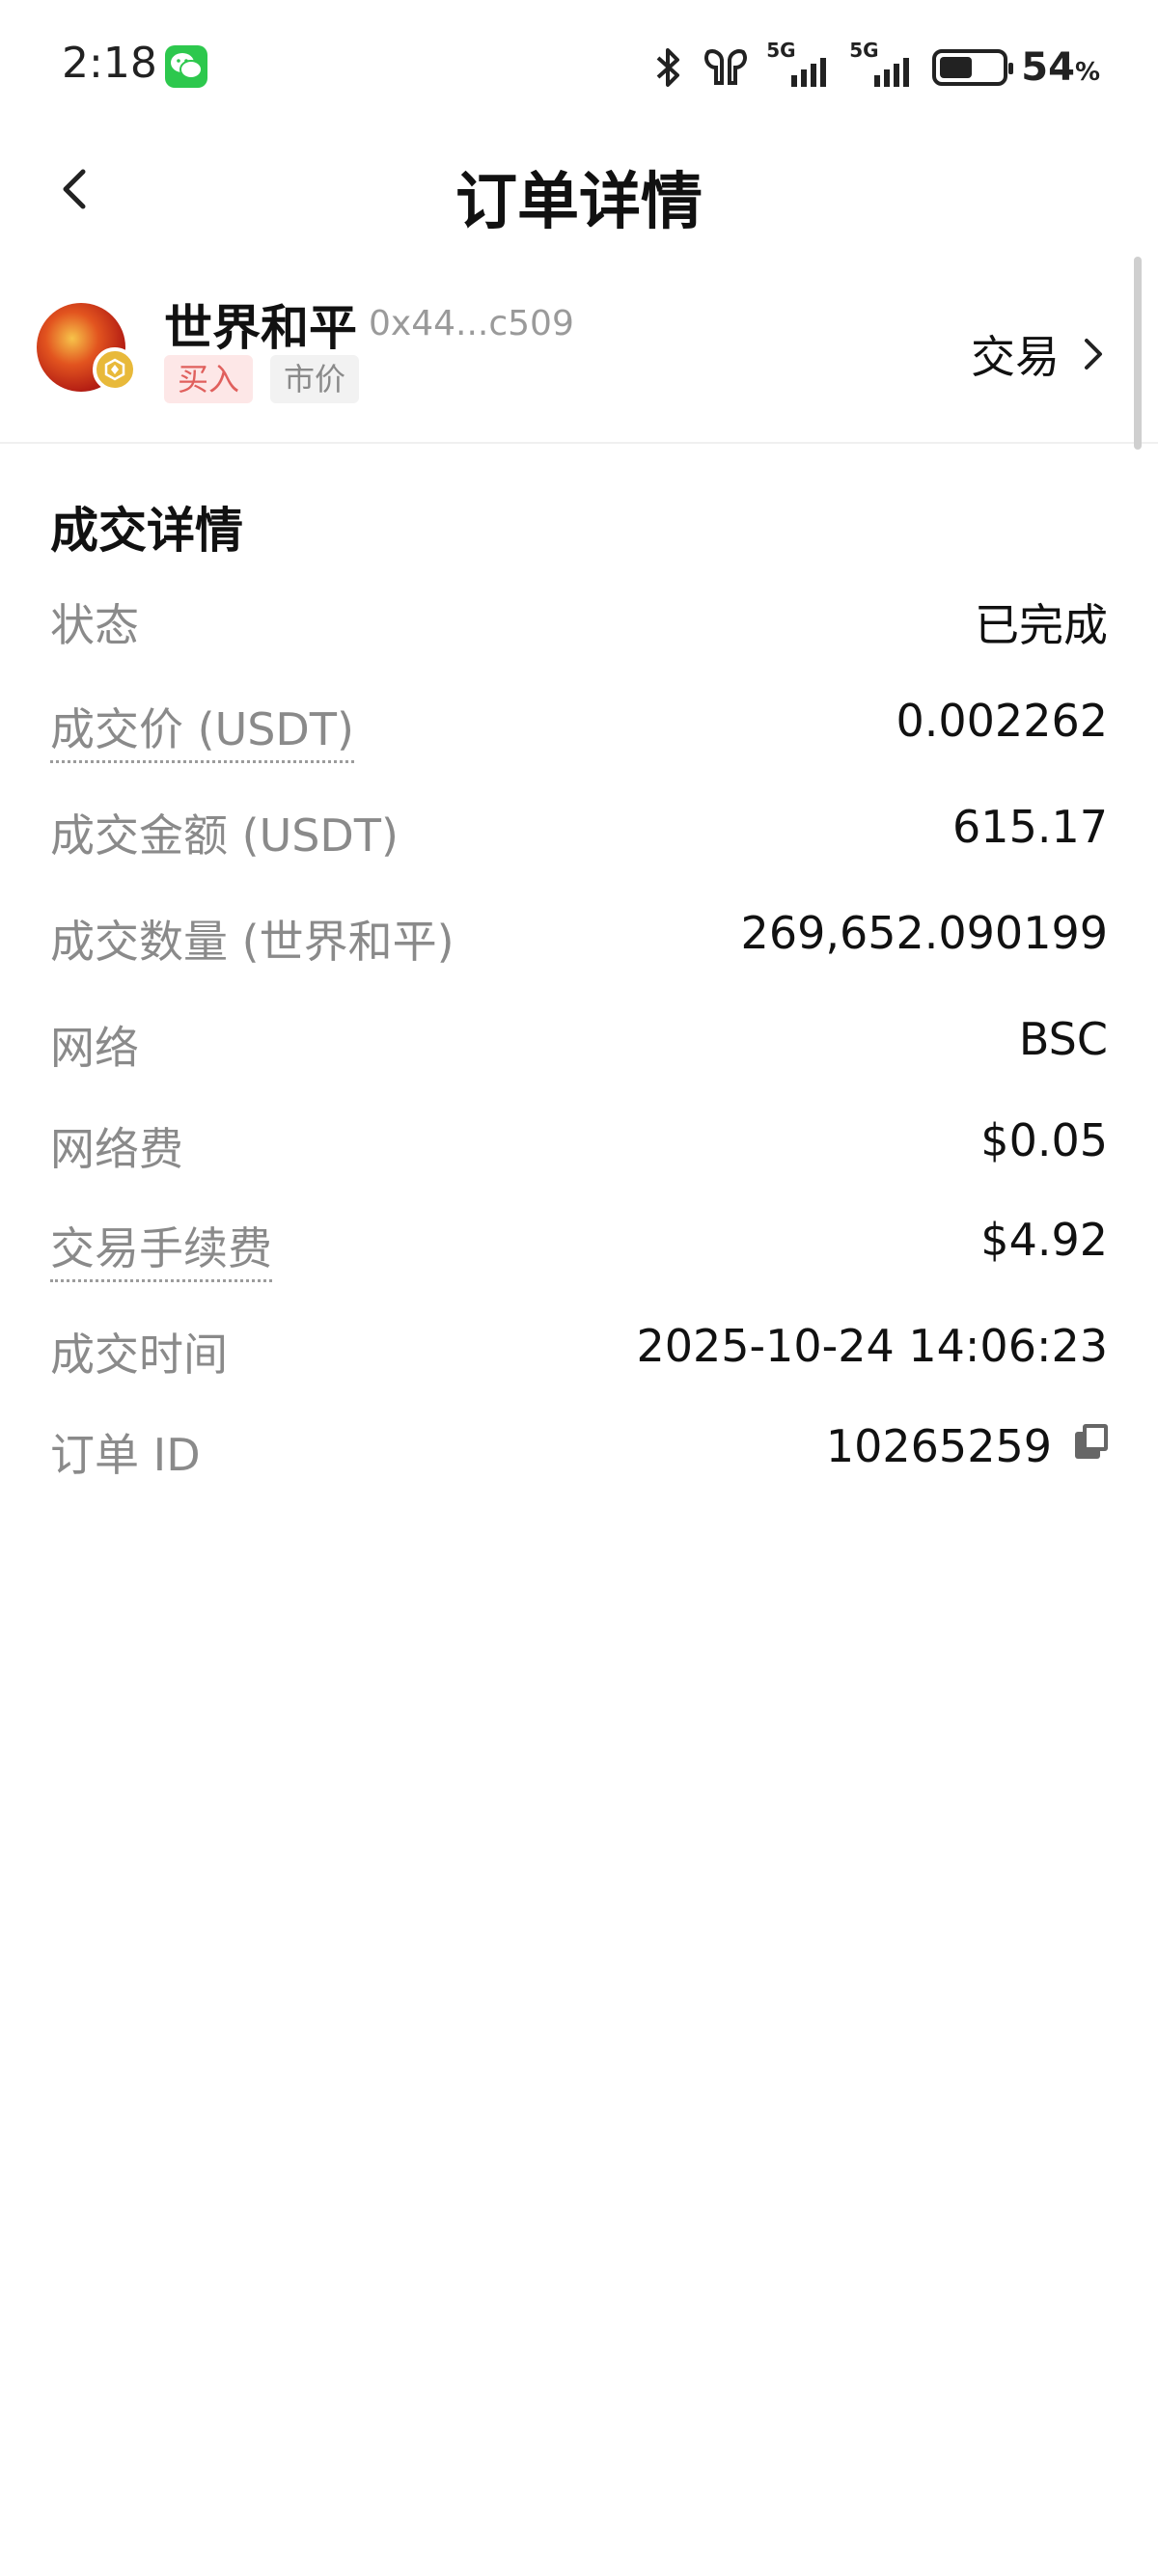 The image size is (1158, 2576). Describe the element at coordinates (1091, 1441) in the screenshot. I see `copy-icon` at that location.